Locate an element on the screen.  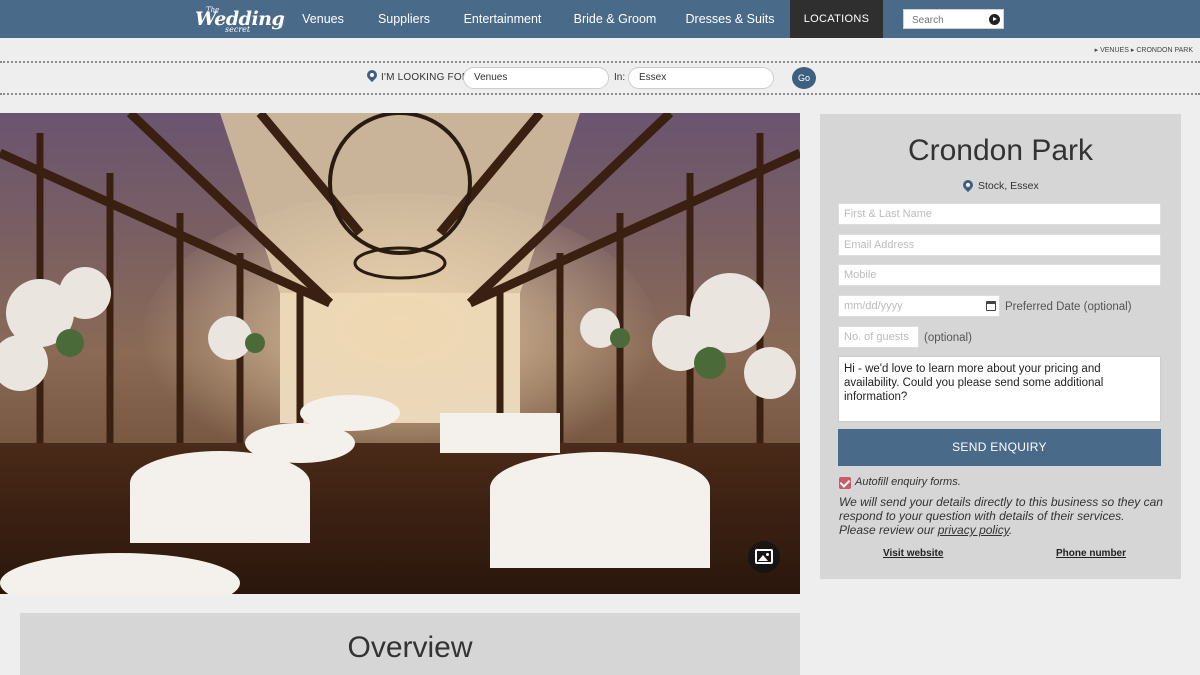
mobile-field: Mobile is located at coordinates (999, 275).